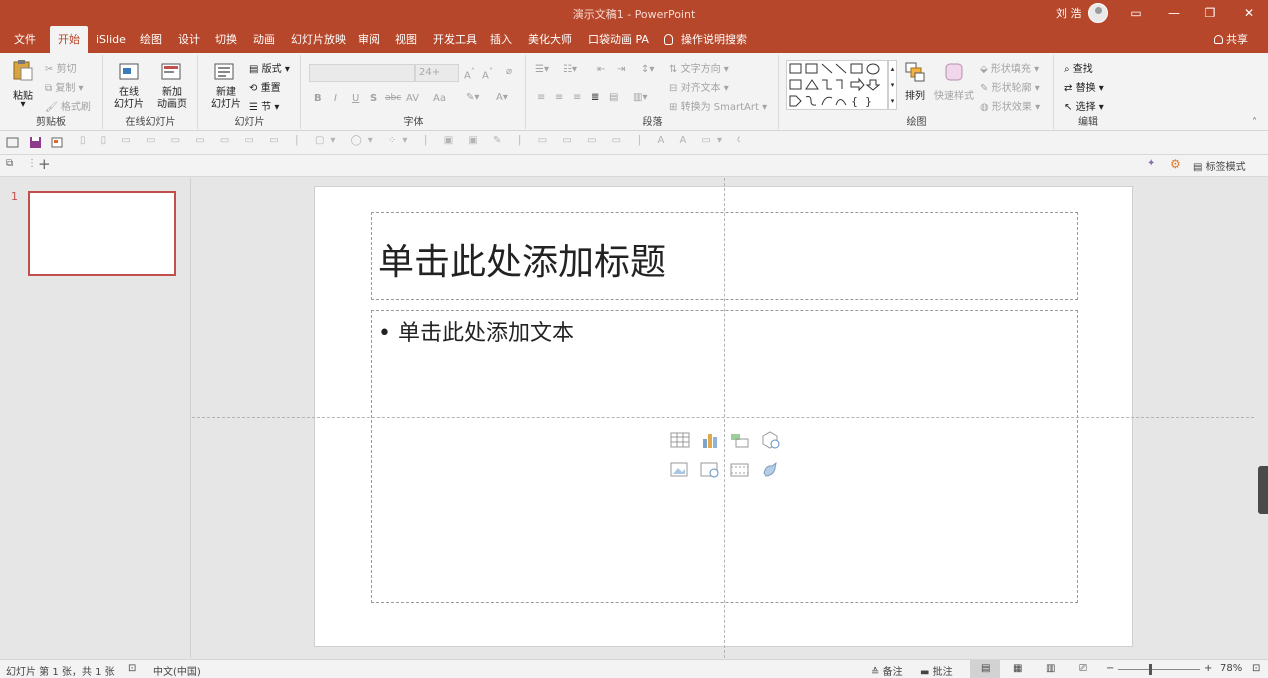 This screenshot has height=678, width=1268. What do you see at coordinates (439, 98) in the screenshot?
I see `change-case-button: Aa` at bounding box center [439, 98].